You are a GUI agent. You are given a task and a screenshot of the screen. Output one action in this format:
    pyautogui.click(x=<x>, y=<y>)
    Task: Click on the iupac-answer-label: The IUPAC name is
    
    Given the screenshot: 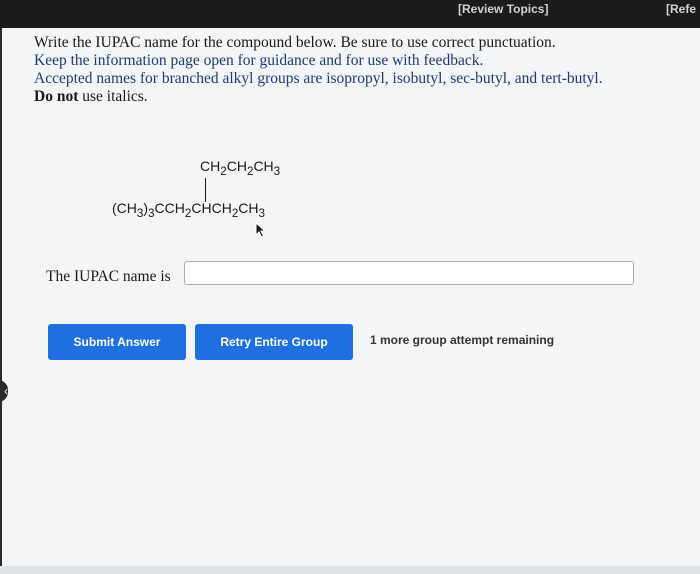 What is the action you would take?
    pyautogui.click(x=108, y=276)
    